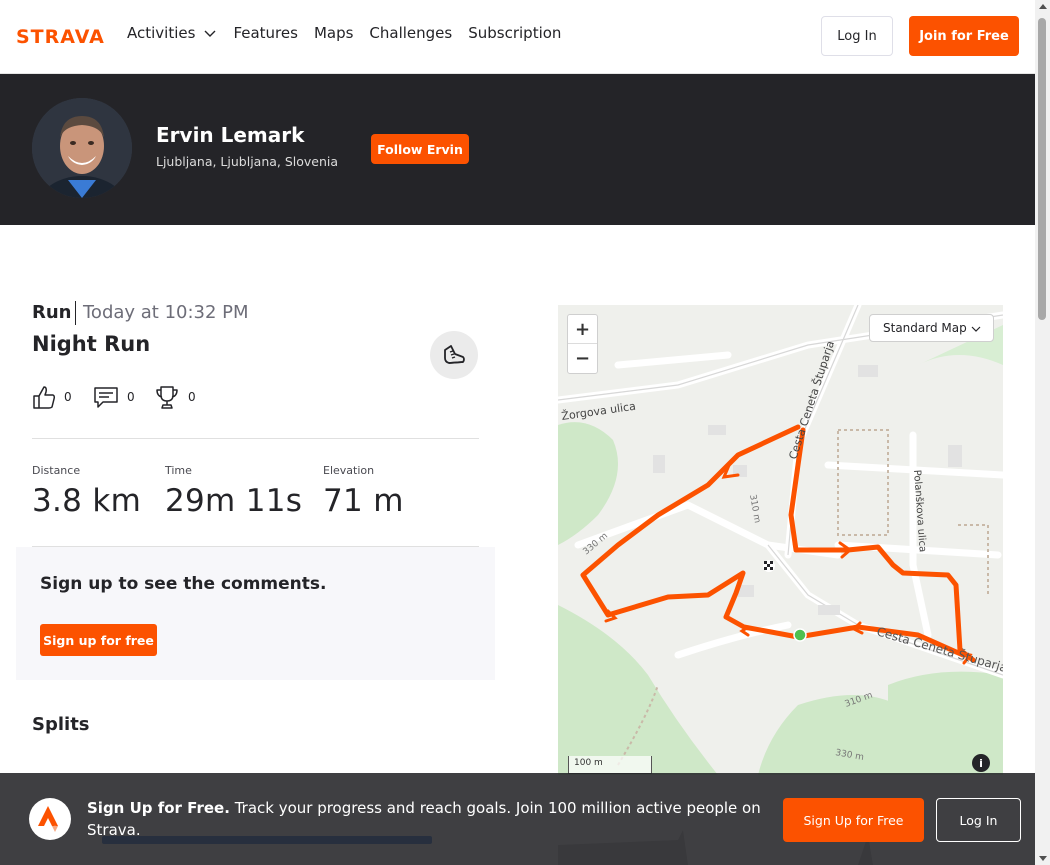 The image size is (1050, 865). What do you see at coordinates (1042, 169) in the screenshot?
I see `scroll-thumb` at bounding box center [1042, 169].